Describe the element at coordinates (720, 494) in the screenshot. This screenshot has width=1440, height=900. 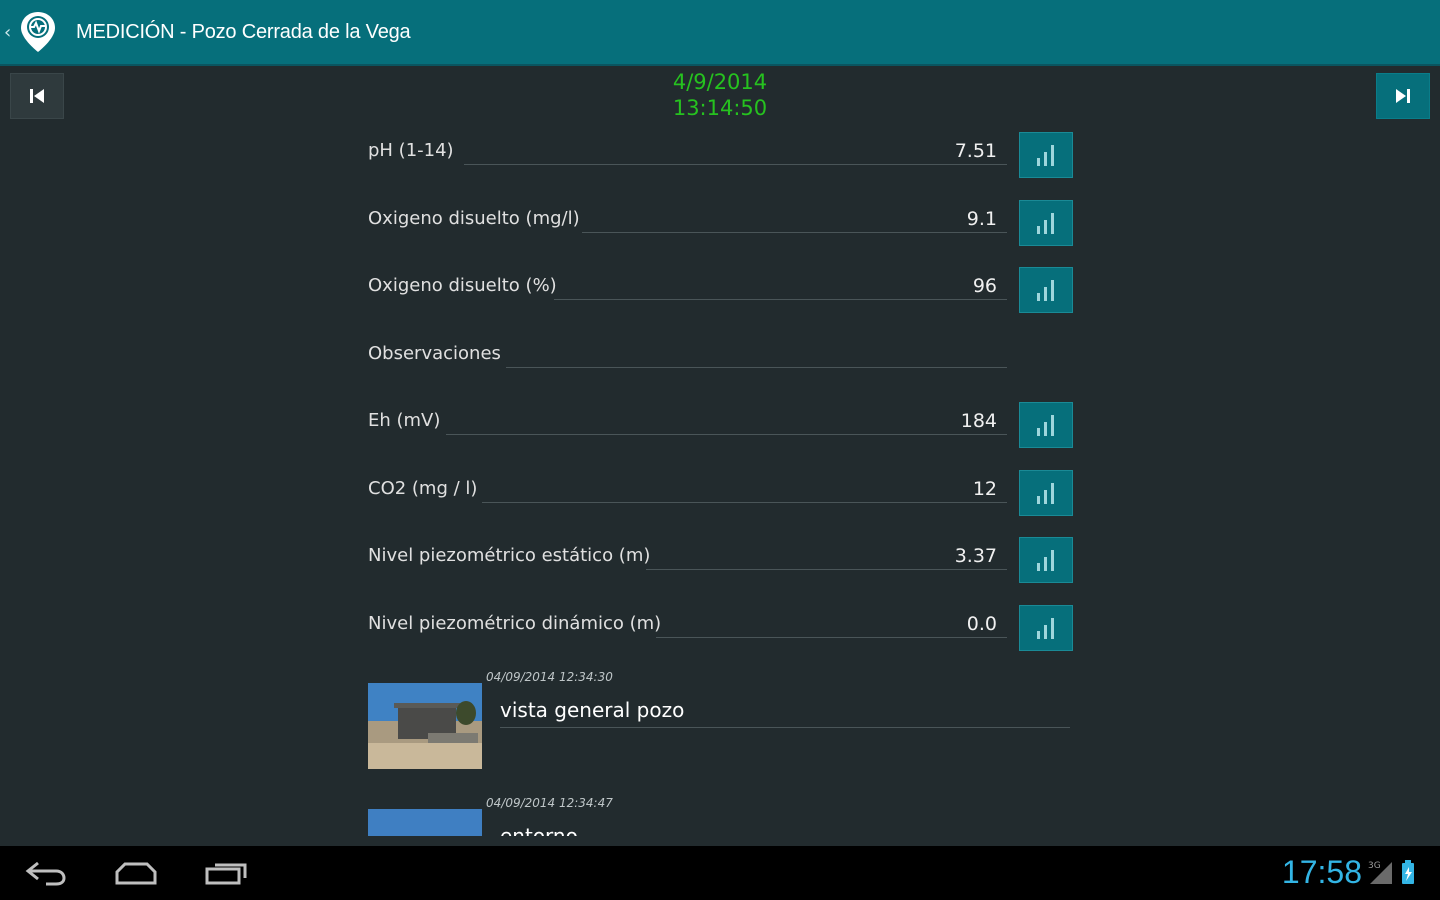
I see `measurement-row-co2: CO2 (mg / l) 12` at that location.